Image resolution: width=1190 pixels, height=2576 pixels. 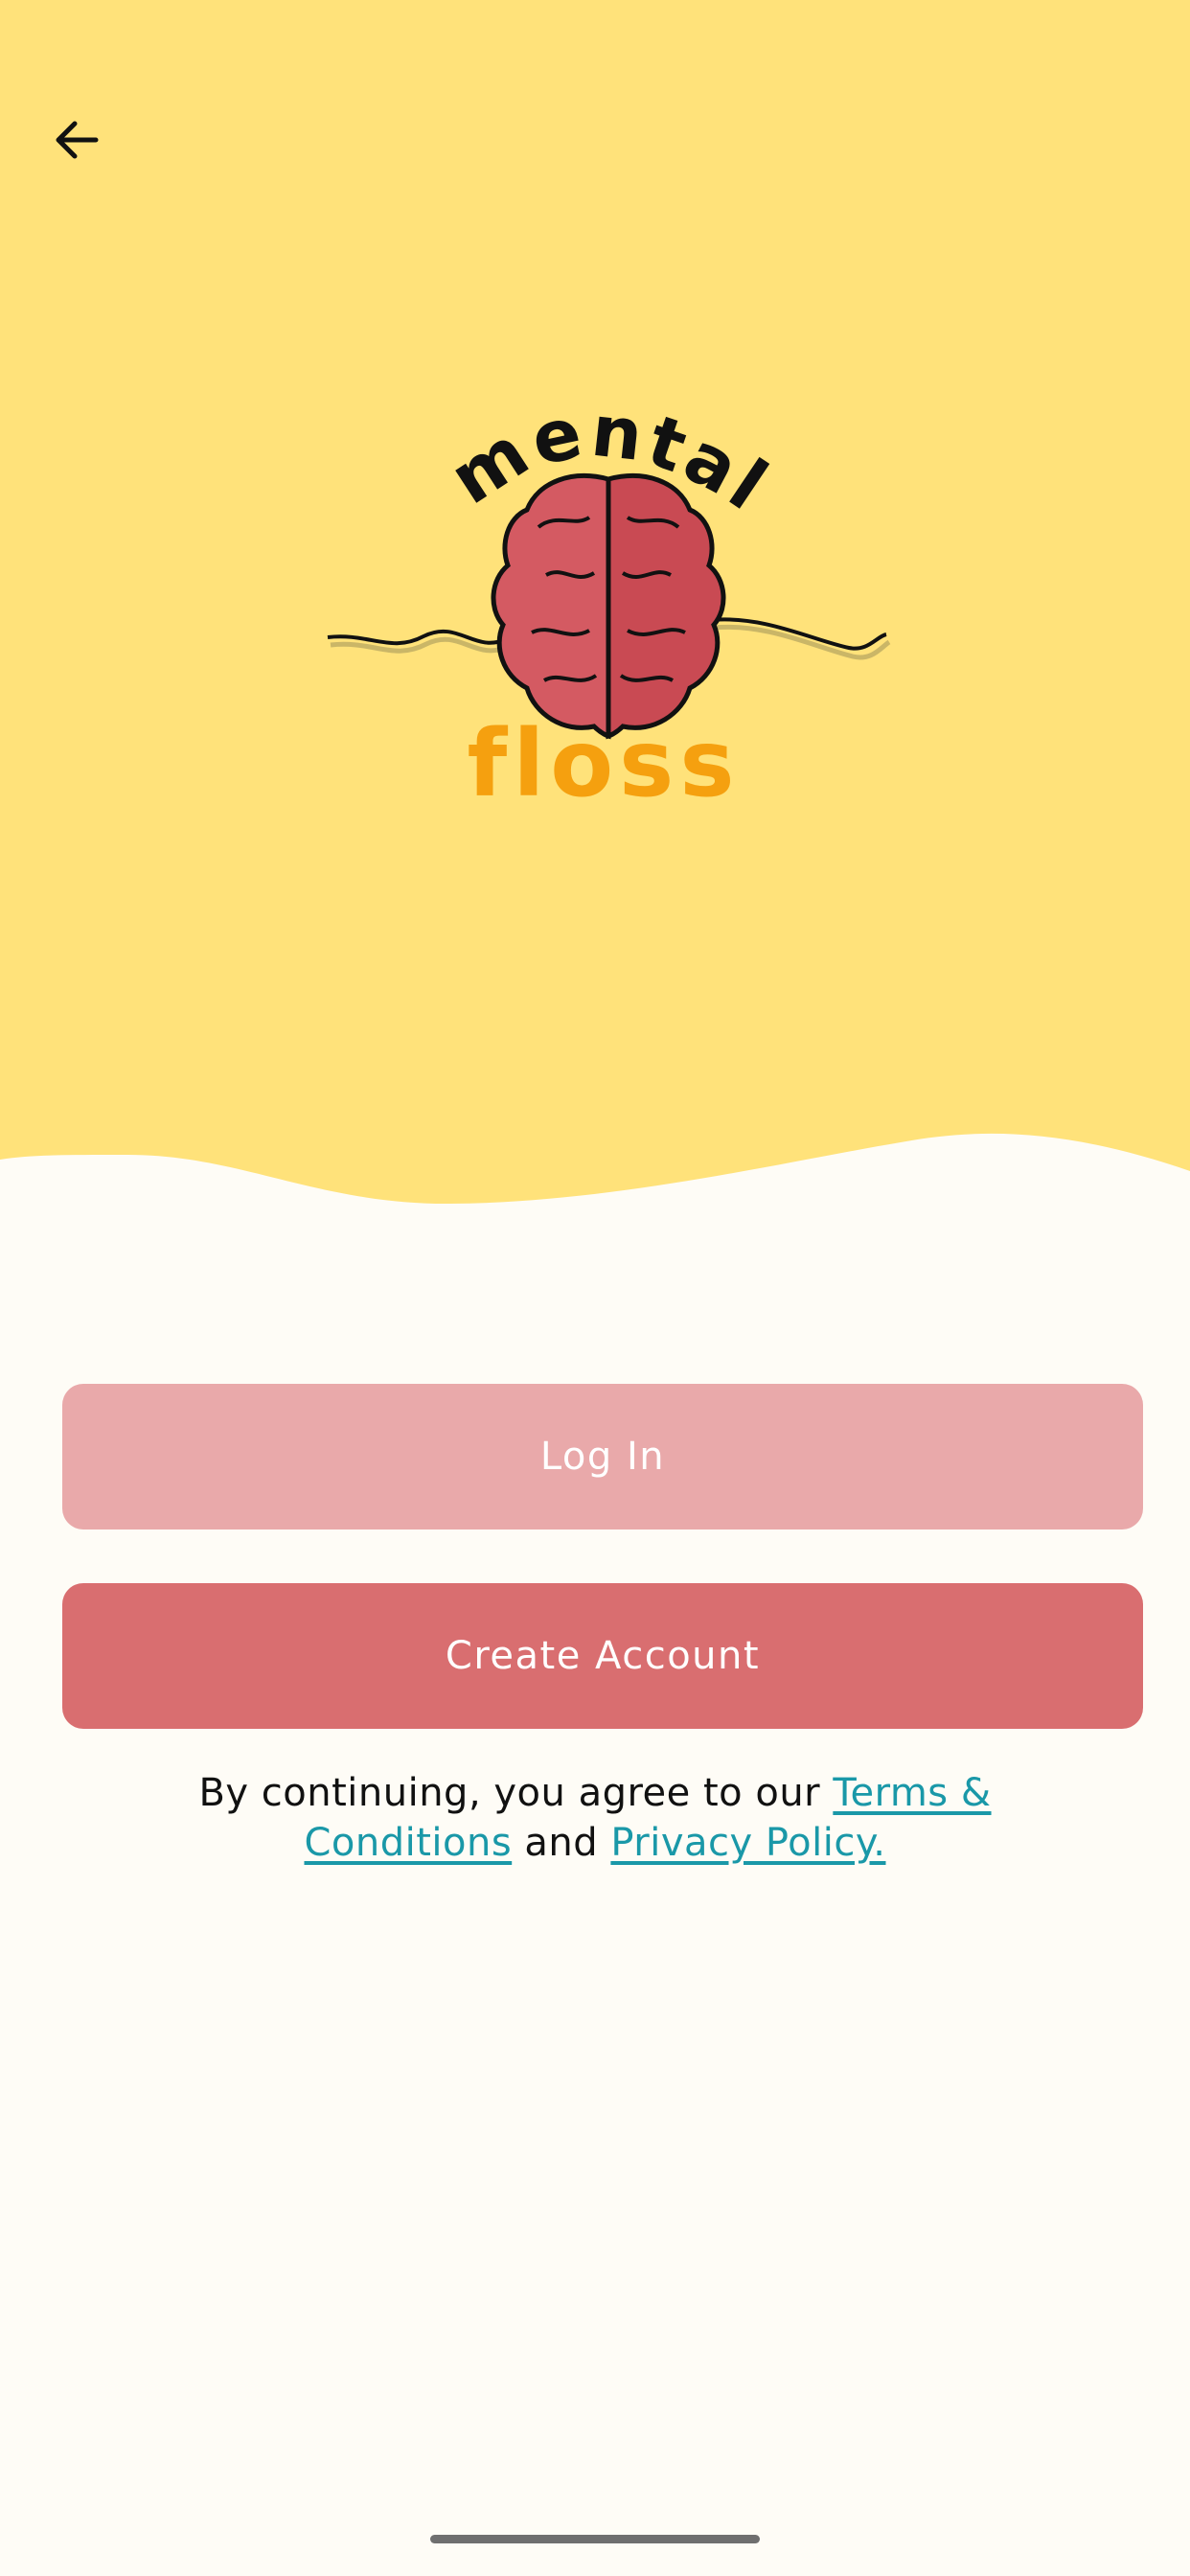 What do you see at coordinates (605, 763) in the screenshot?
I see `logo-text-floss: floss` at bounding box center [605, 763].